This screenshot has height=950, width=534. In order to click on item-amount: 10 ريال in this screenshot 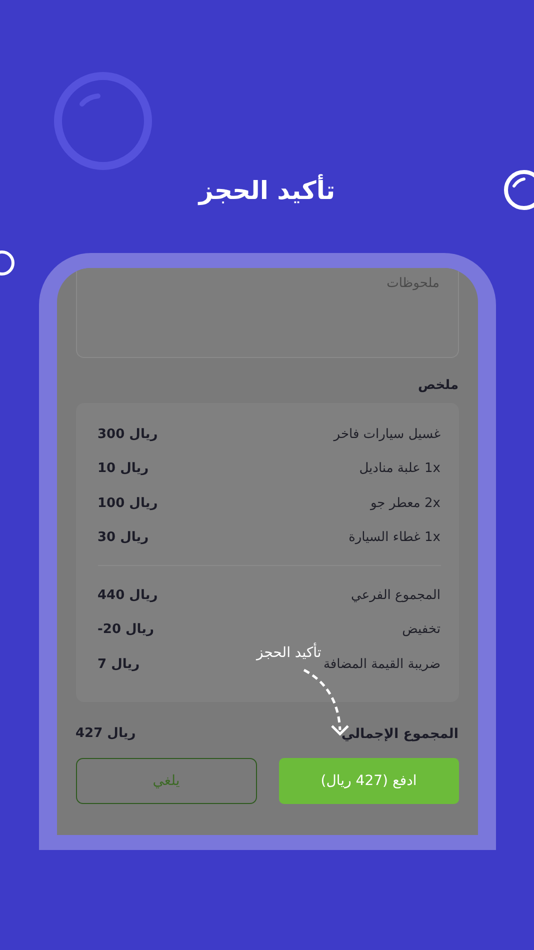, I will do `click(123, 468)`.